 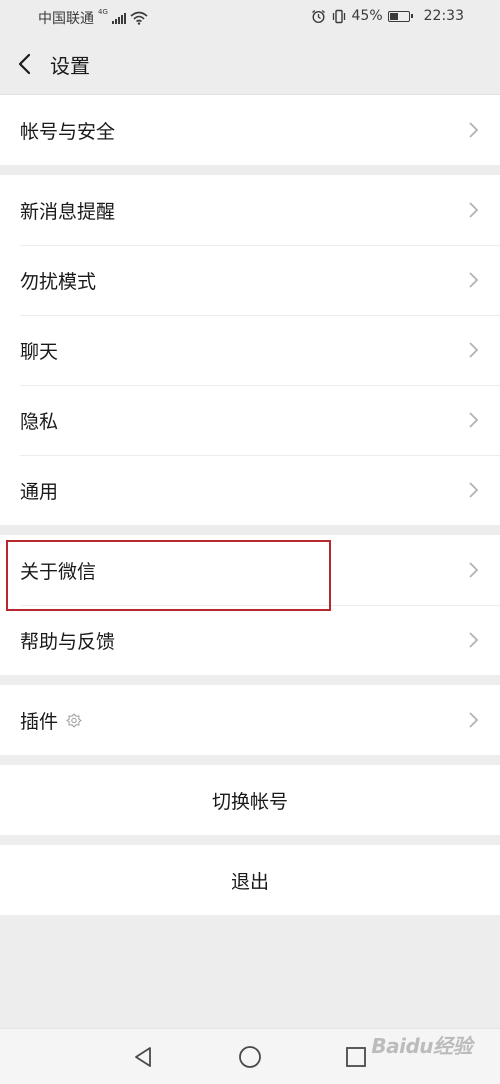 I want to click on group-account: 帐号与安全, so click(x=250, y=130).